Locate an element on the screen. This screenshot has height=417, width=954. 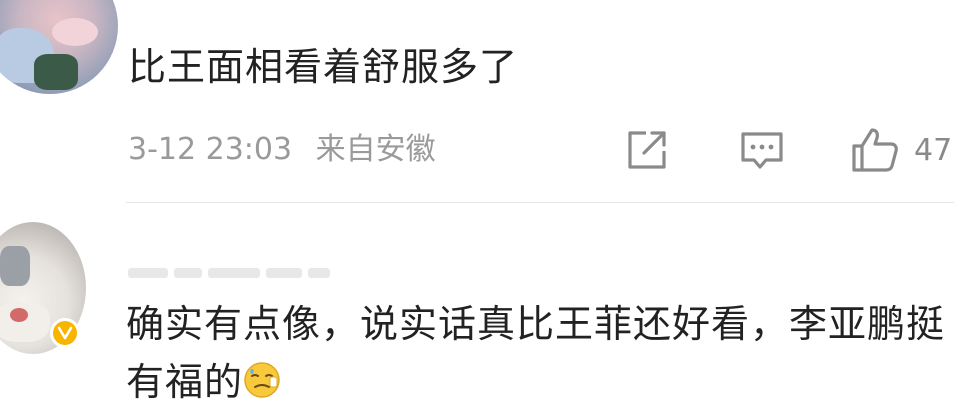
verified-v-icon is located at coordinates (65, 333).